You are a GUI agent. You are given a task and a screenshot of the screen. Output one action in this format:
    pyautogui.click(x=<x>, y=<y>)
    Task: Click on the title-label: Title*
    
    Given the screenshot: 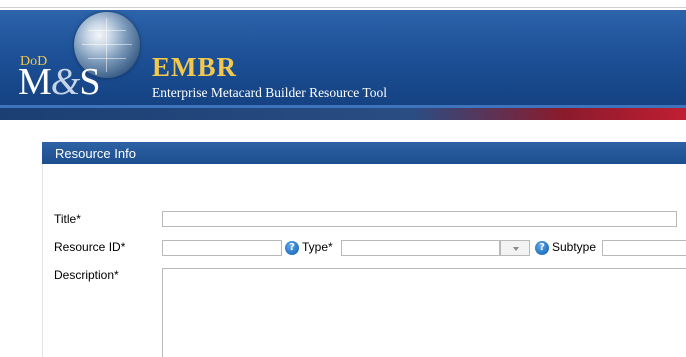 What is the action you would take?
    pyautogui.click(x=67, y=219)
    